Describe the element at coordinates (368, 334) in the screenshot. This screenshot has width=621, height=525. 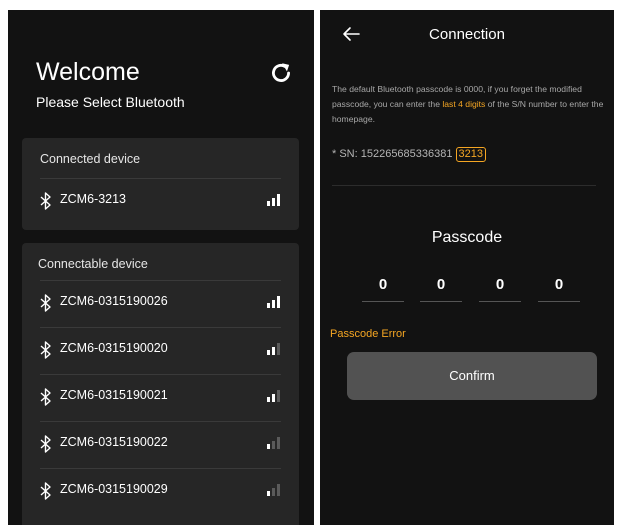
I see `passcode-error-message: Passcode Error` at that location.